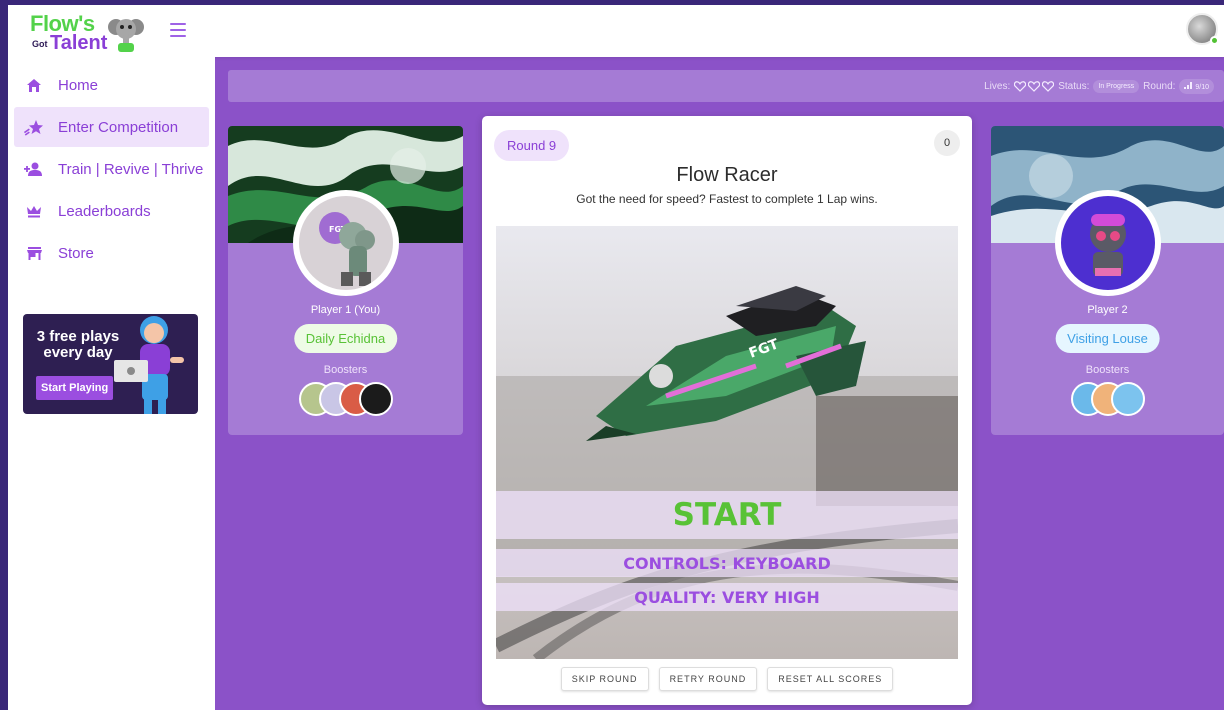 This screenshot has width=1224, height=710. Describe the element at coordinates (1214, 40) in the screenshot. I see `online-status-dot` at that location.